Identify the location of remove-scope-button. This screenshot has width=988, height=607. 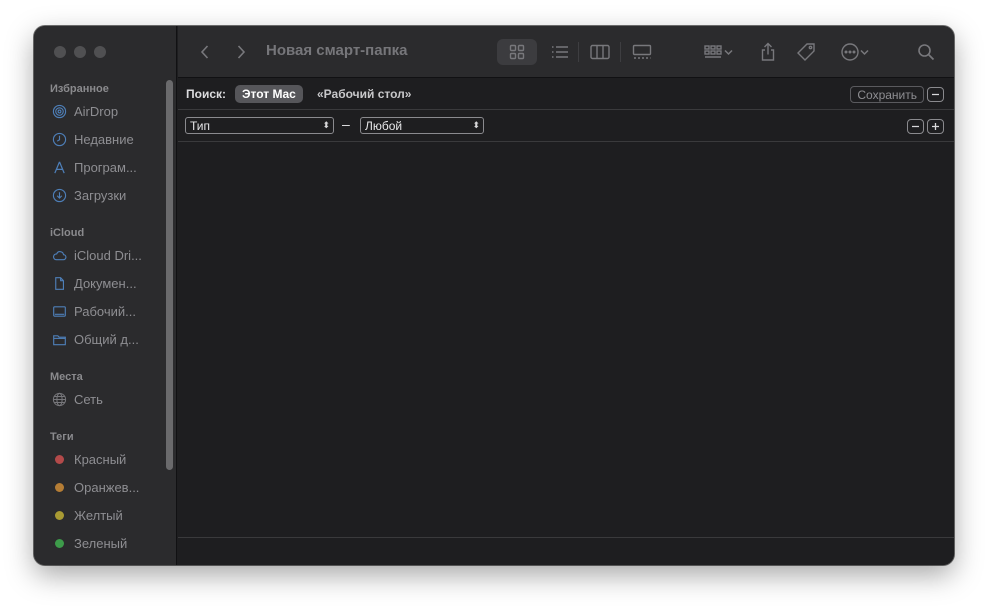
(935, 94).